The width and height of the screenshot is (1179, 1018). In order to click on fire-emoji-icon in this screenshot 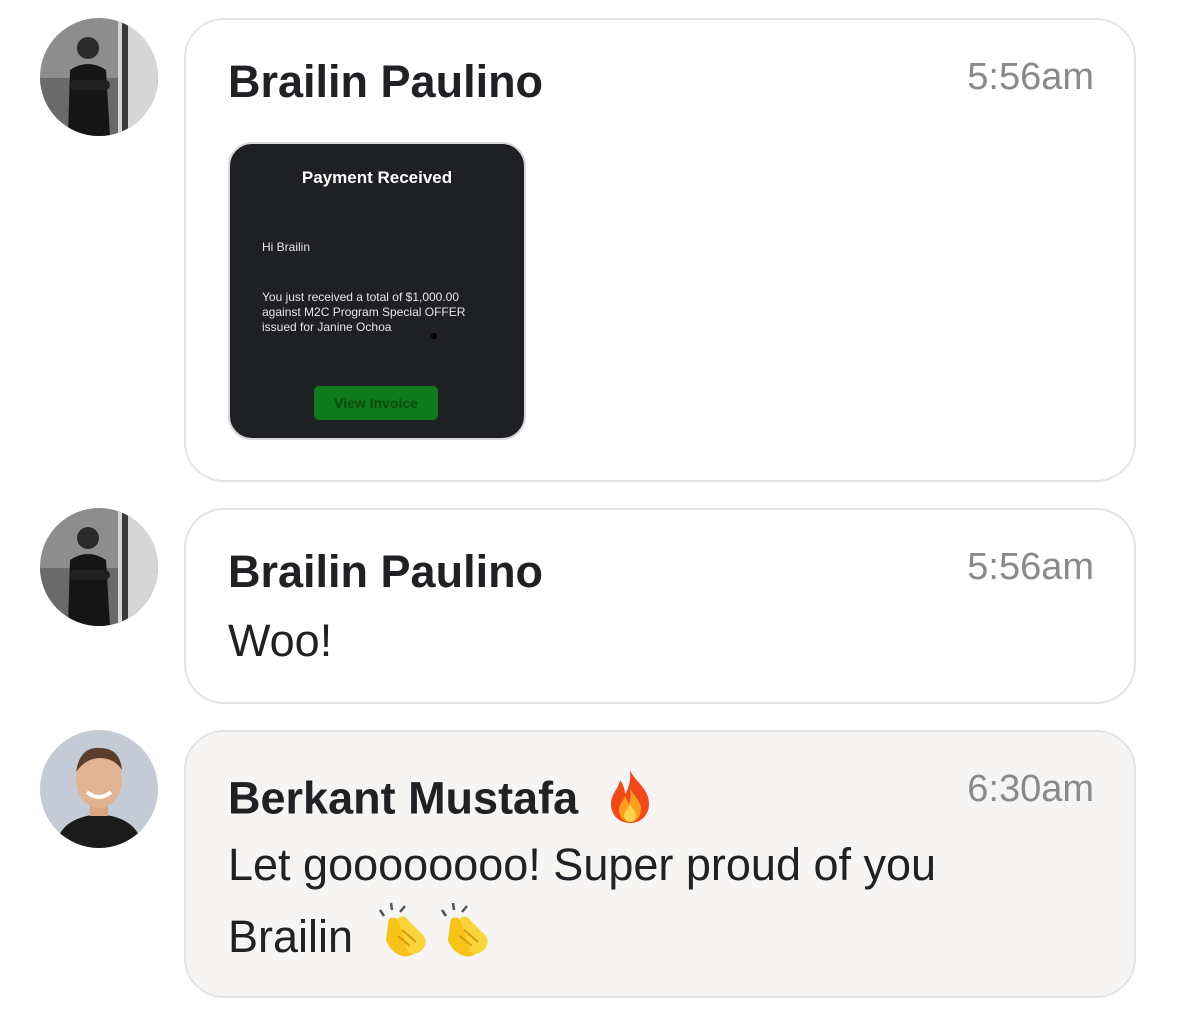, I will do `click(630, 801)`.